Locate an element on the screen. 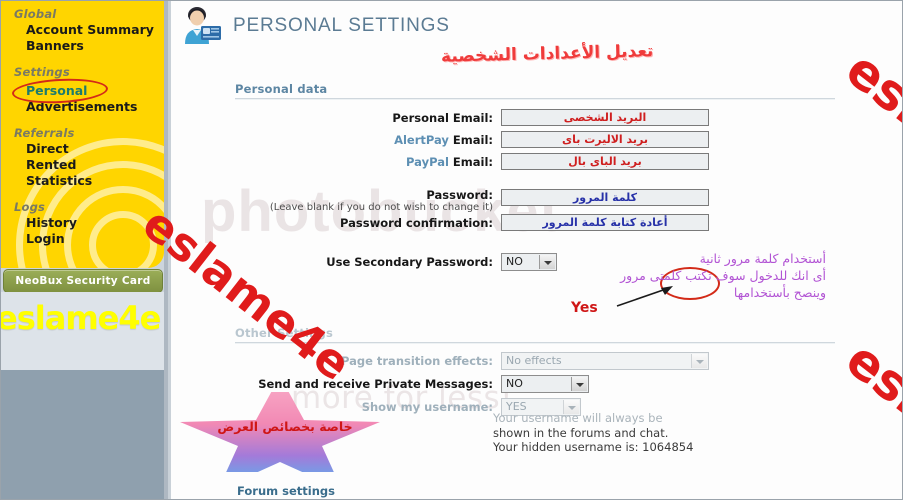  sidebar-group-referrals: Referrals Direct Rented Statistics is located at coordinates (82, 152).